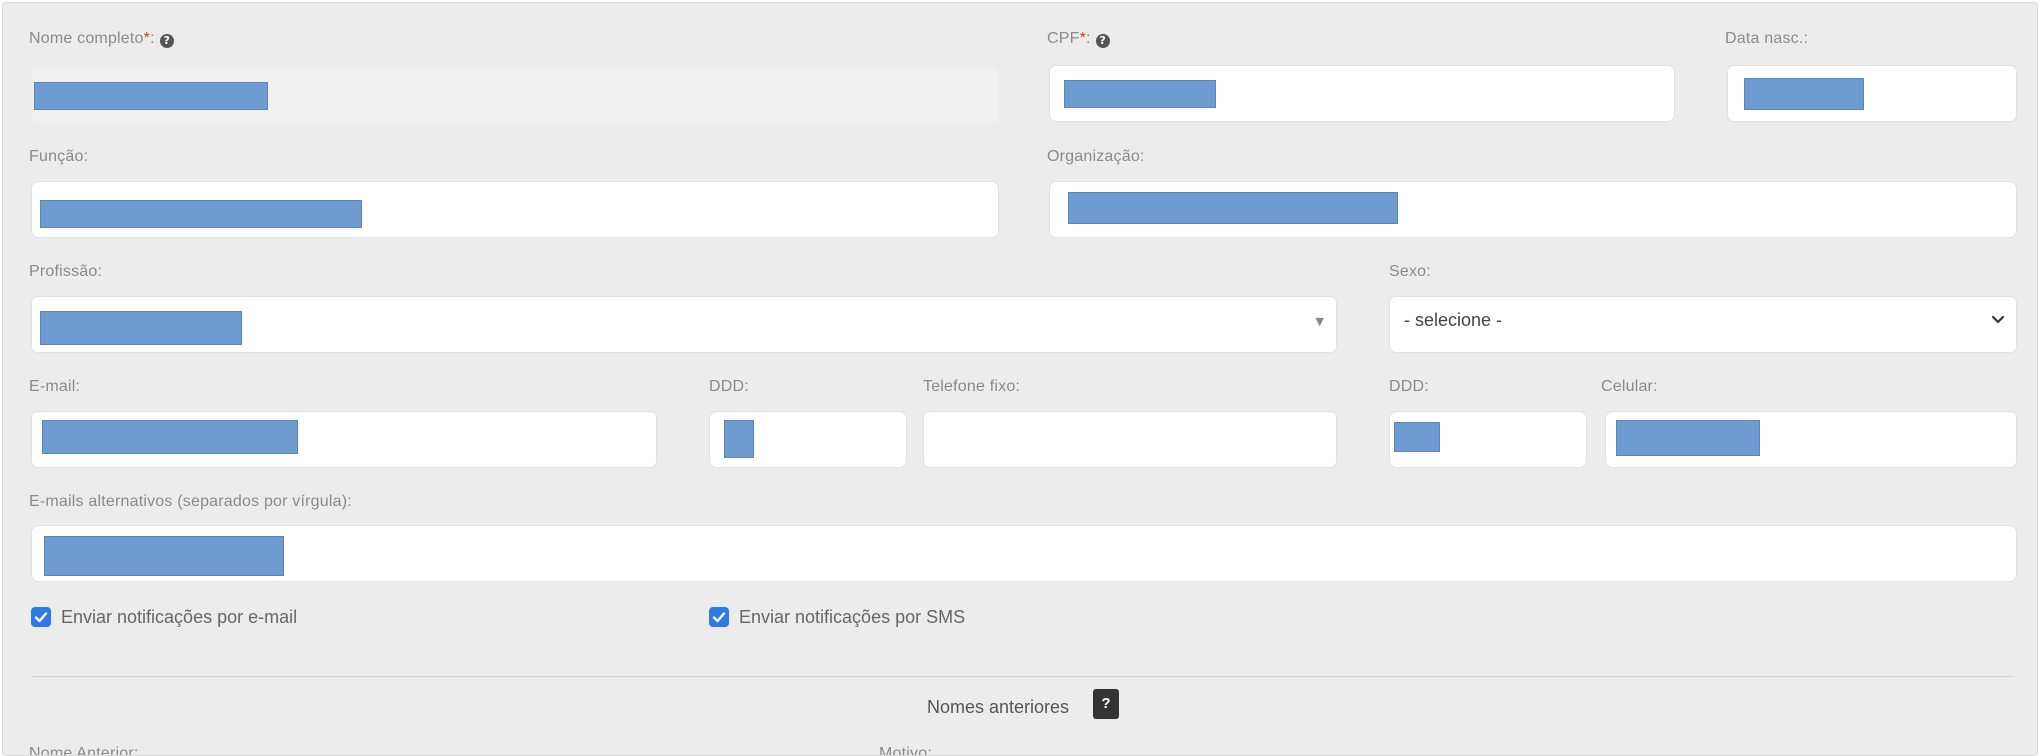 The height and width of the screenshot is (756, 2040). What do you see at coordinates (101, 39) in the screenshot?
I see `nome-completo-label: Nome completo*:?` at bounding box center [101, 39].